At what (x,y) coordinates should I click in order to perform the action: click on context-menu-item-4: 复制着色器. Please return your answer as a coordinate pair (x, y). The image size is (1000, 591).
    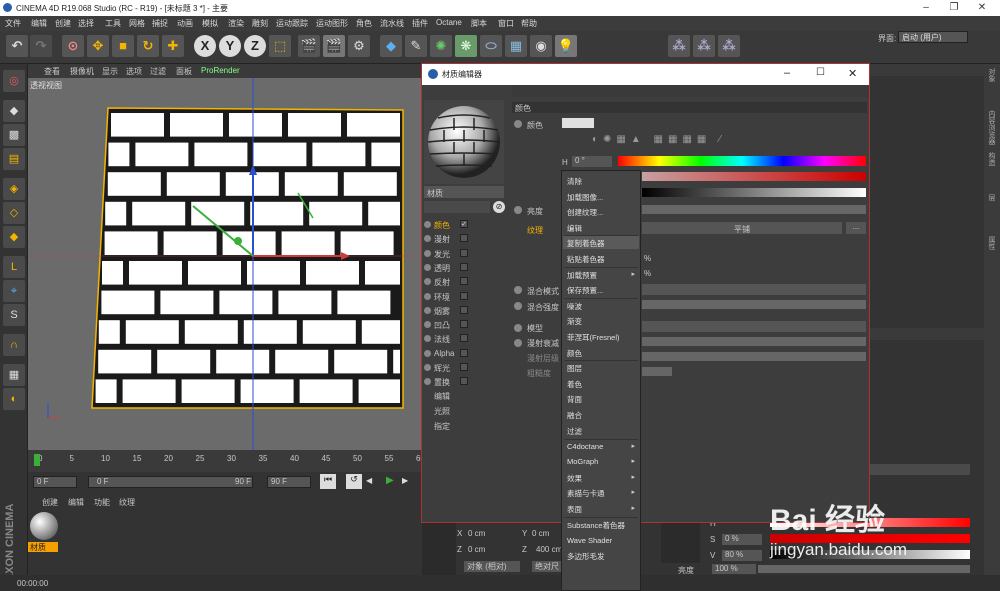
    Looking at the image, I should click on (586, 243).